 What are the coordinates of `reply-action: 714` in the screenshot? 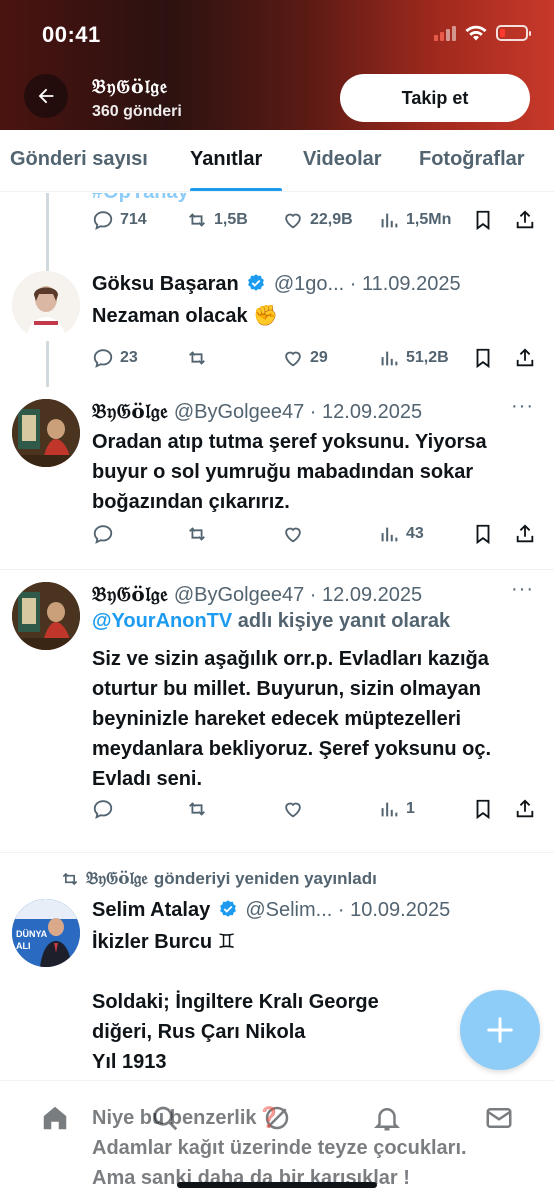 It's located at (119, 220).